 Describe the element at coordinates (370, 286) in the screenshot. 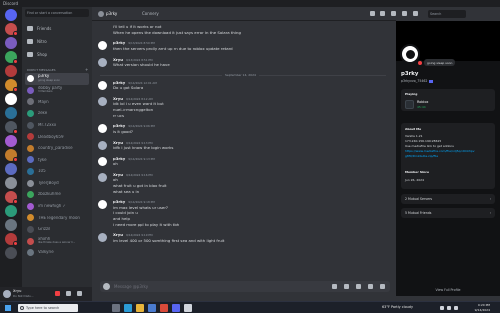

I see `emoji-icon` at that location.